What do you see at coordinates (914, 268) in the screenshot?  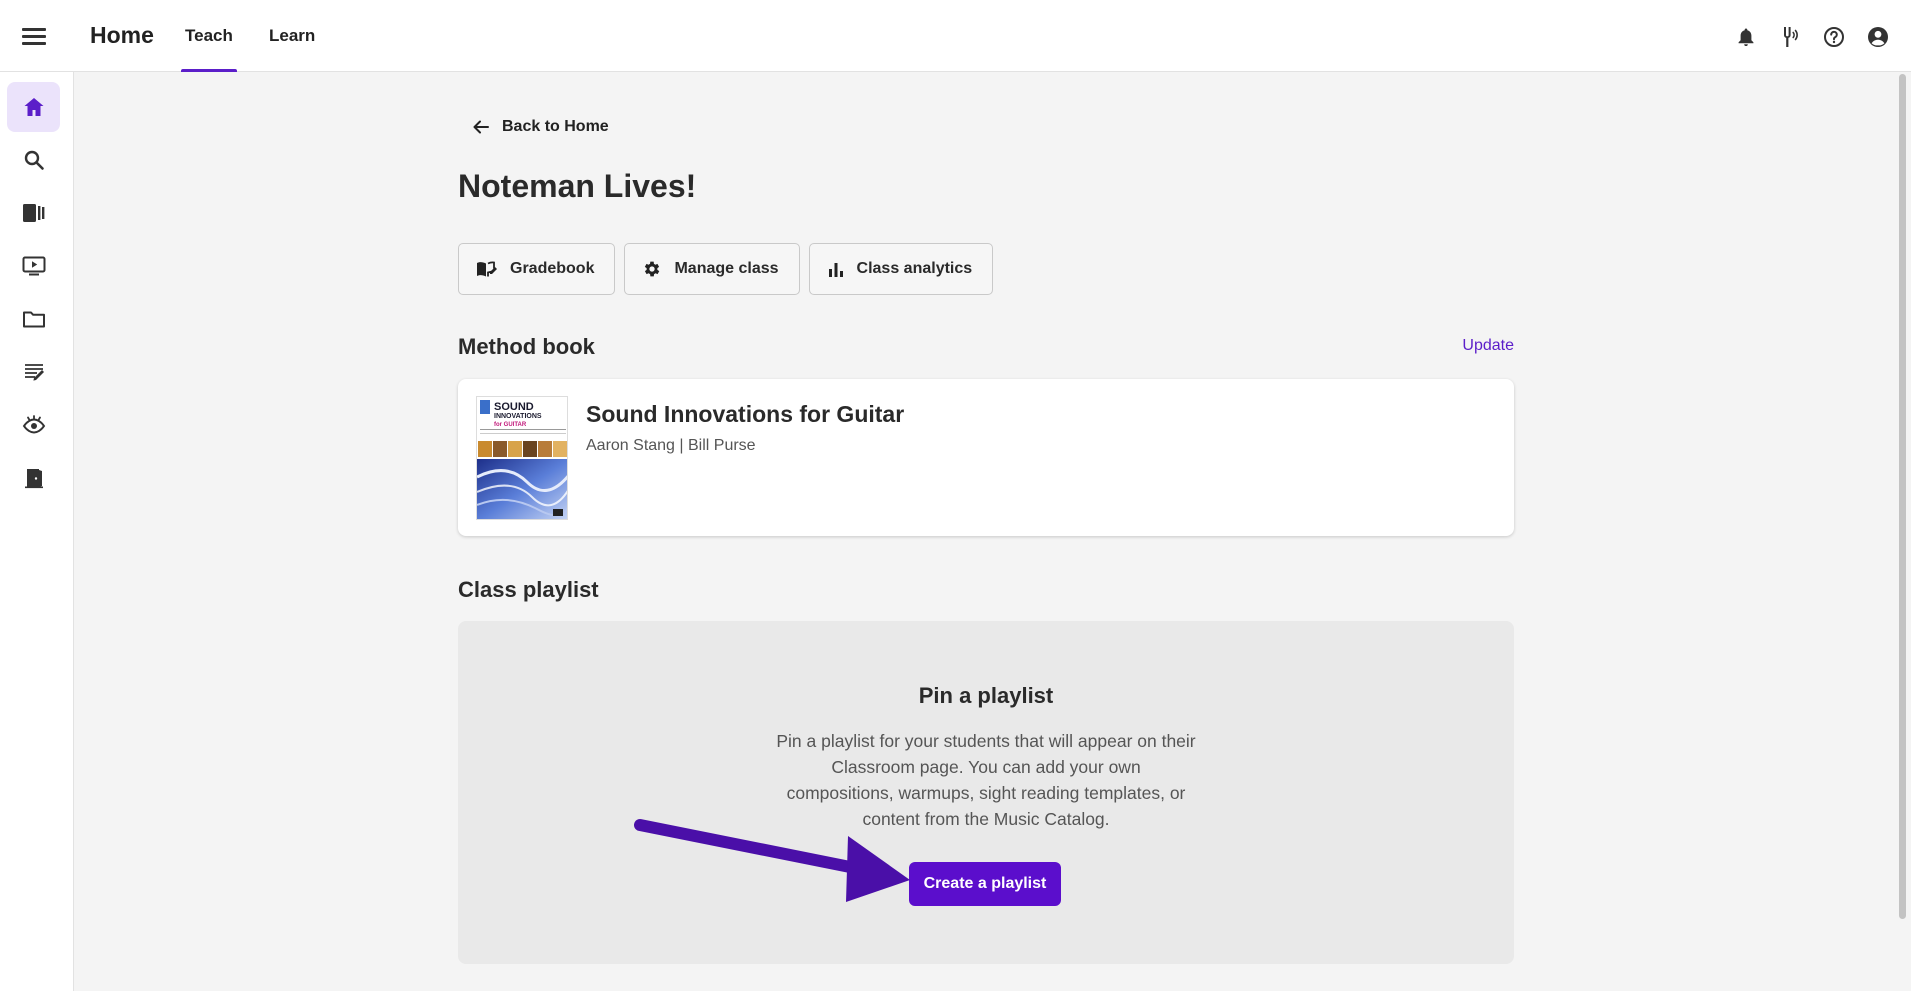 I see `class-analytics-label: Class analytics` at bounding box center [914, 268].